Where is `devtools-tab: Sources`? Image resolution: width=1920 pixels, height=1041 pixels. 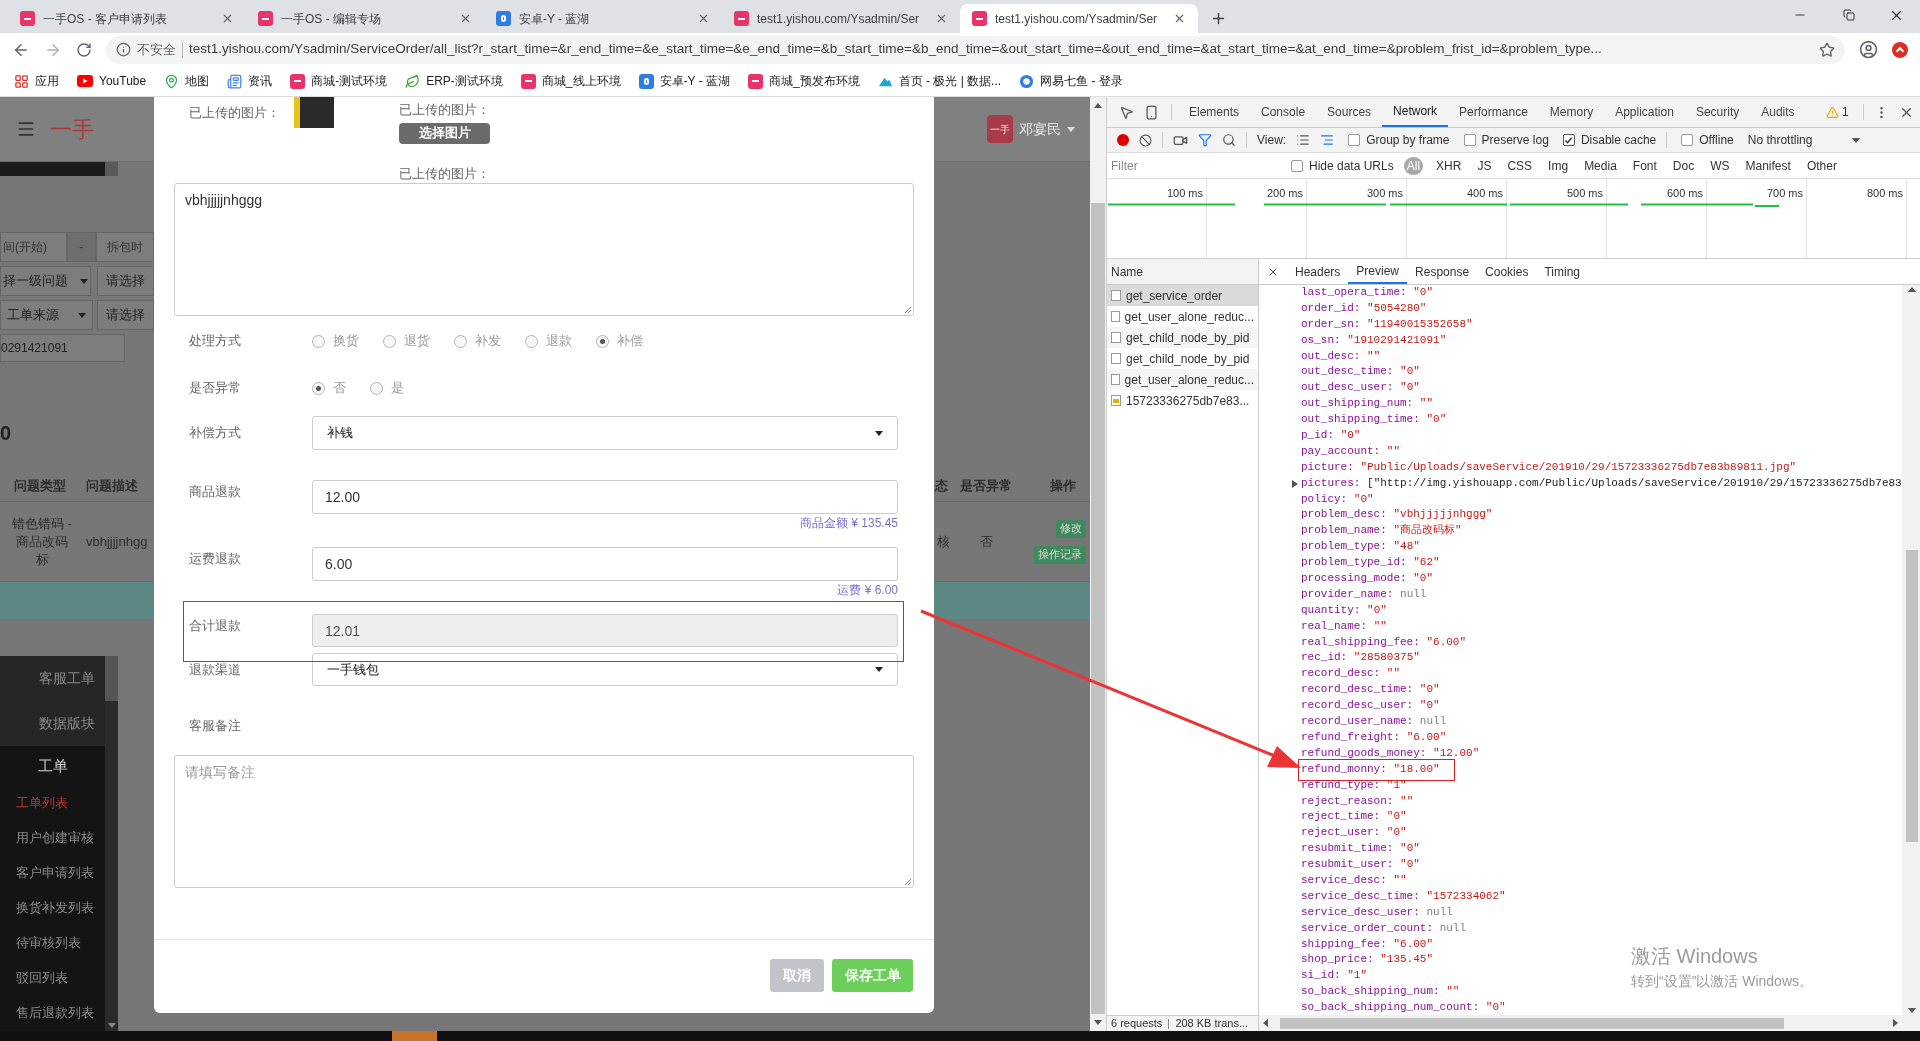 devtools-tab: Sources is located at coordinates (1349, 112).